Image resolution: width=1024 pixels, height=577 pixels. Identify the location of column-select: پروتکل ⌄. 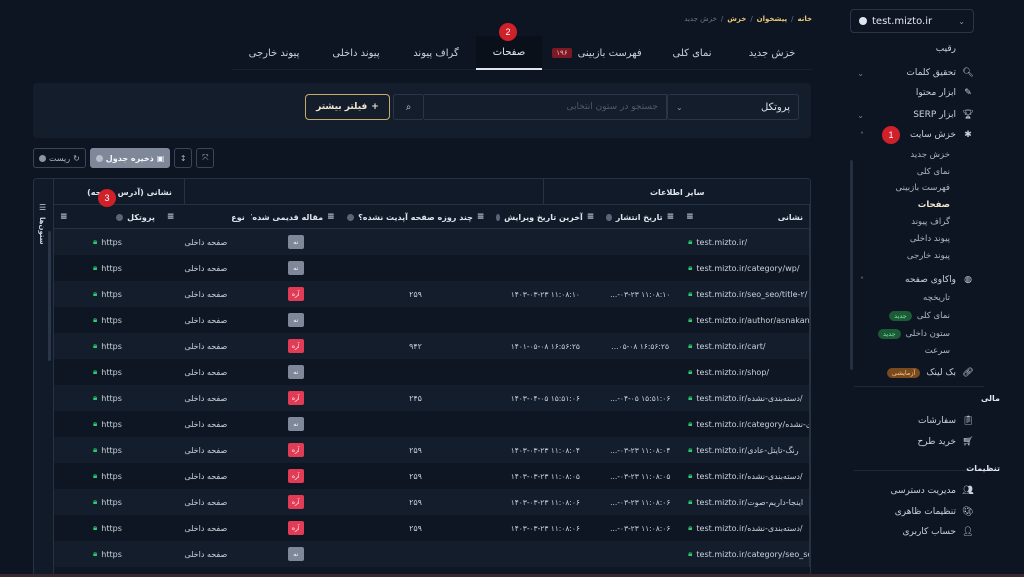
(733, 107).